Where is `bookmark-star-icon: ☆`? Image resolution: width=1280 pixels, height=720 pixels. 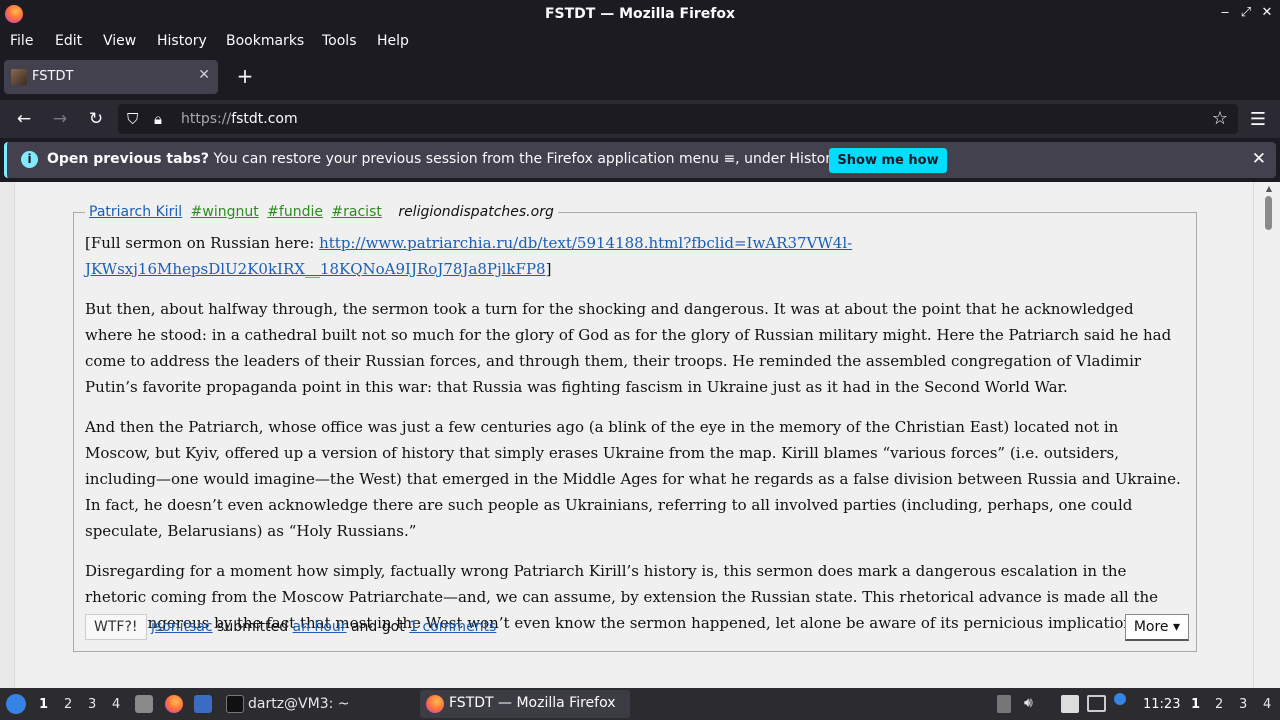
bookmark-star-icon: ☆ is located at coordinates (1220, 118).